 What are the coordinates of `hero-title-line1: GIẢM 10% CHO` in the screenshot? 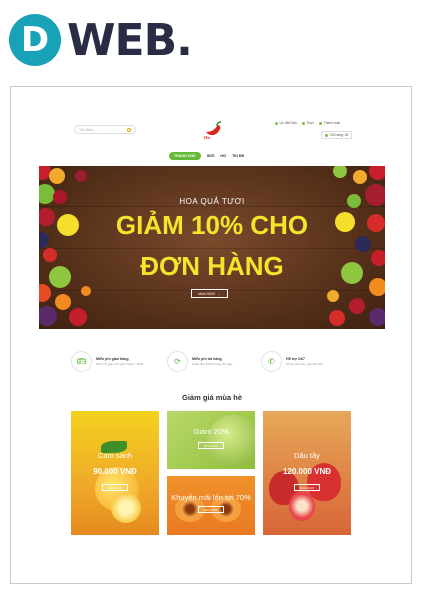 It's located at (212, 225).